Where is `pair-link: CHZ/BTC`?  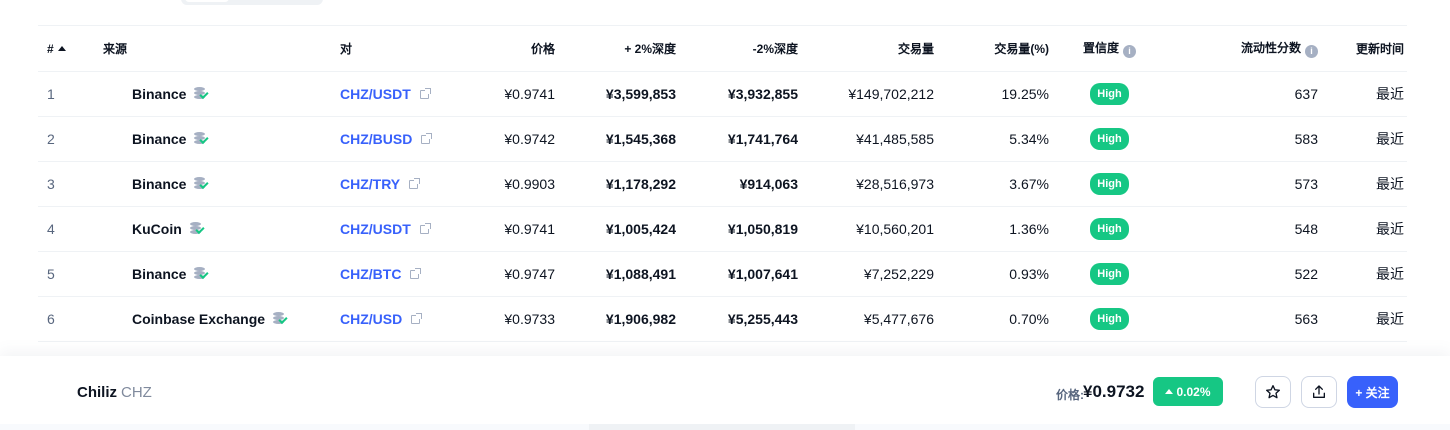 pair-link: CHZ/BTC is located at coordinates (370, 274).